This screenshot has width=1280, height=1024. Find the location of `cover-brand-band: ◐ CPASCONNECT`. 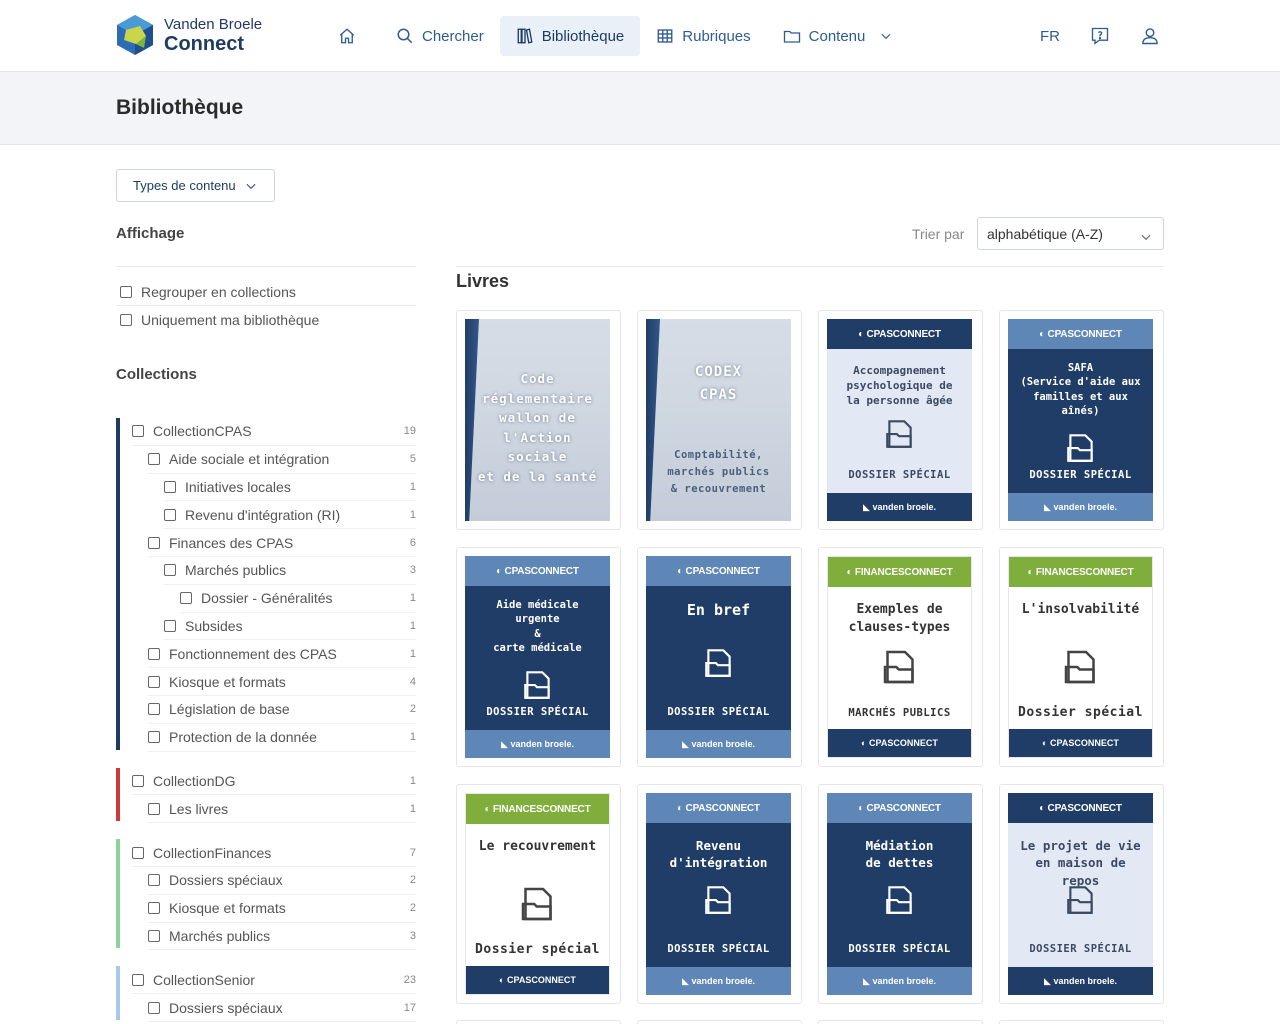

cover-brand-band: ◐ CPASCONNECT is located at coordinates (1080, 334).